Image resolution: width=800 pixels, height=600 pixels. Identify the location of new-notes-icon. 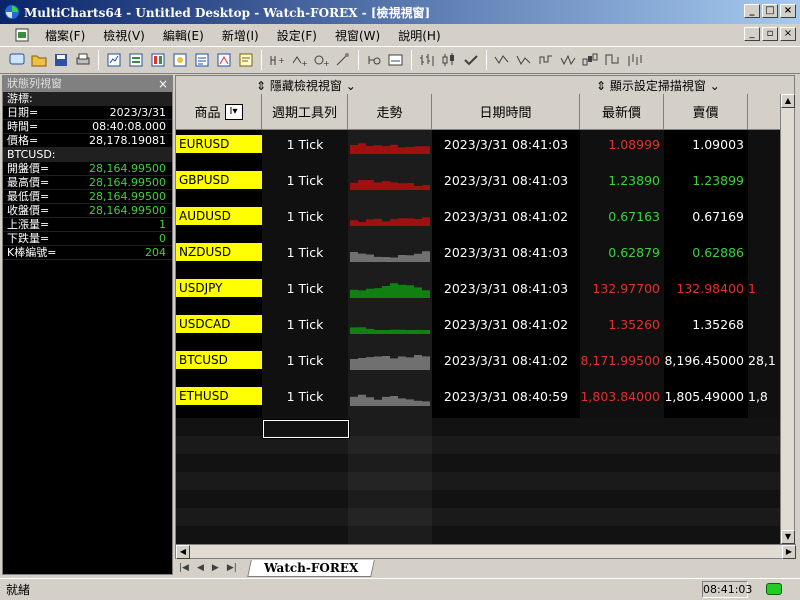
(246, 60).